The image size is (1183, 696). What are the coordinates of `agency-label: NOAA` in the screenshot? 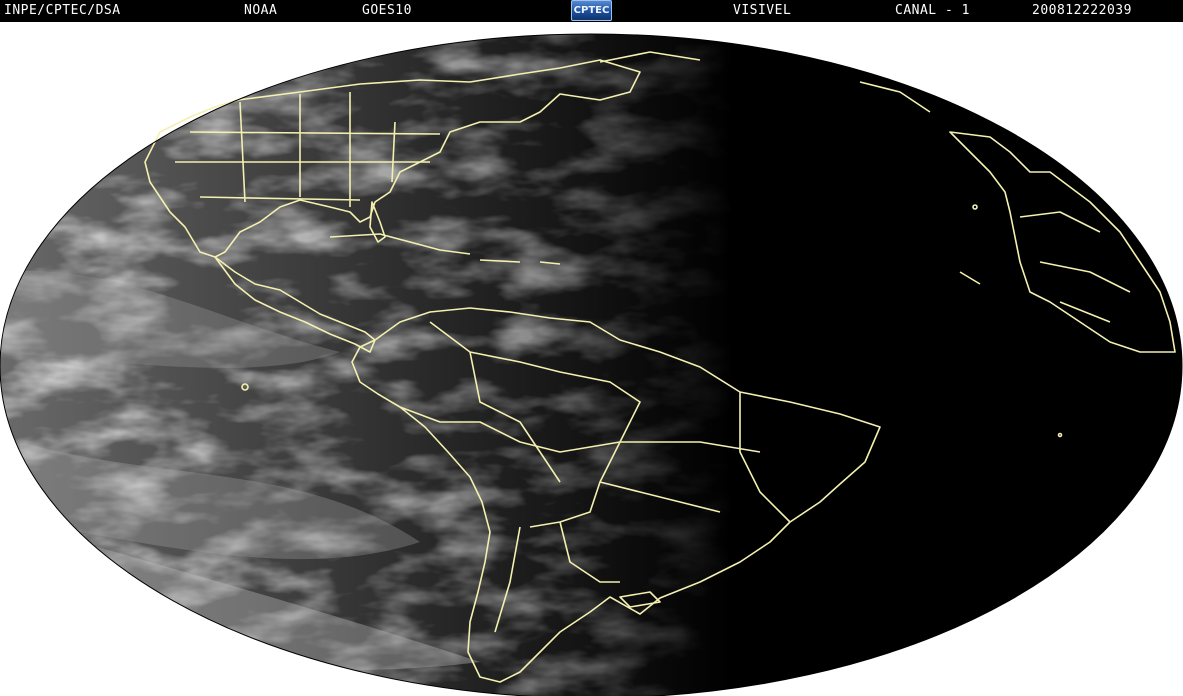 It's located at (261, 10).